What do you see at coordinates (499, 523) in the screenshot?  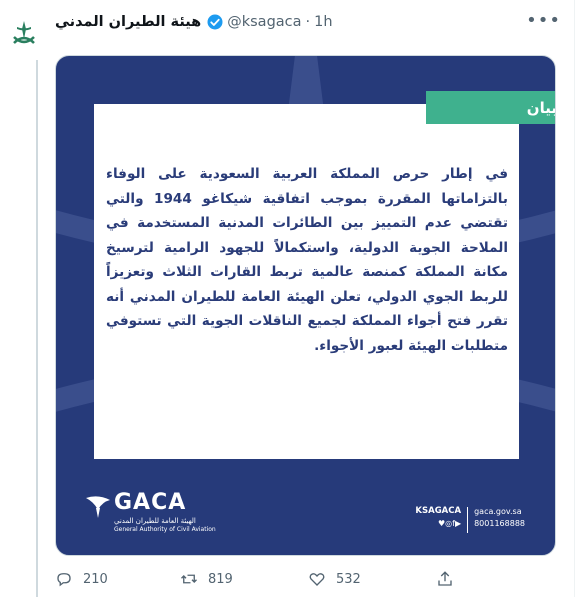 I see `phone-text: 8001168888` at bounding box center [499, 523].